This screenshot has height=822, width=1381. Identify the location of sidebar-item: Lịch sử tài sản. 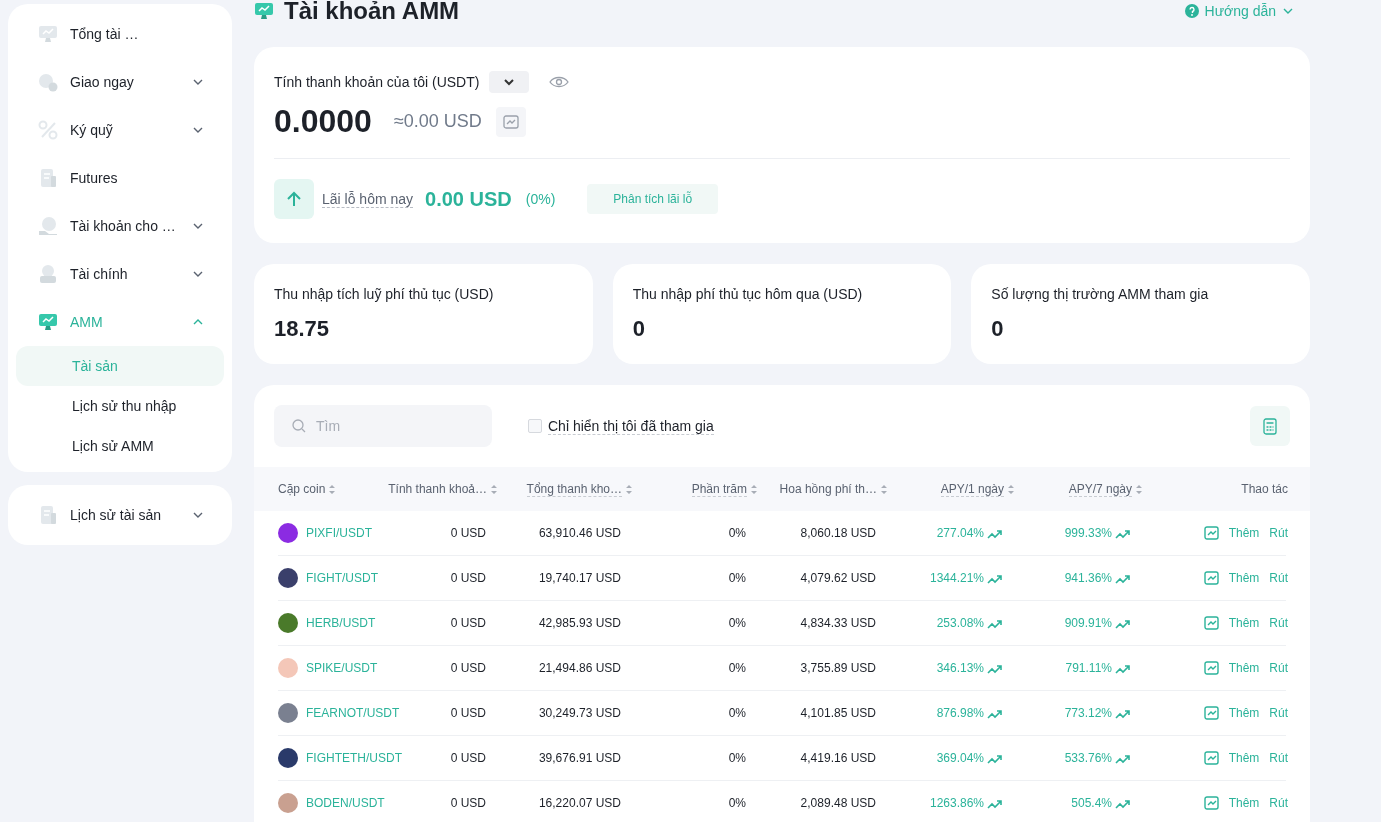
(120, 515).